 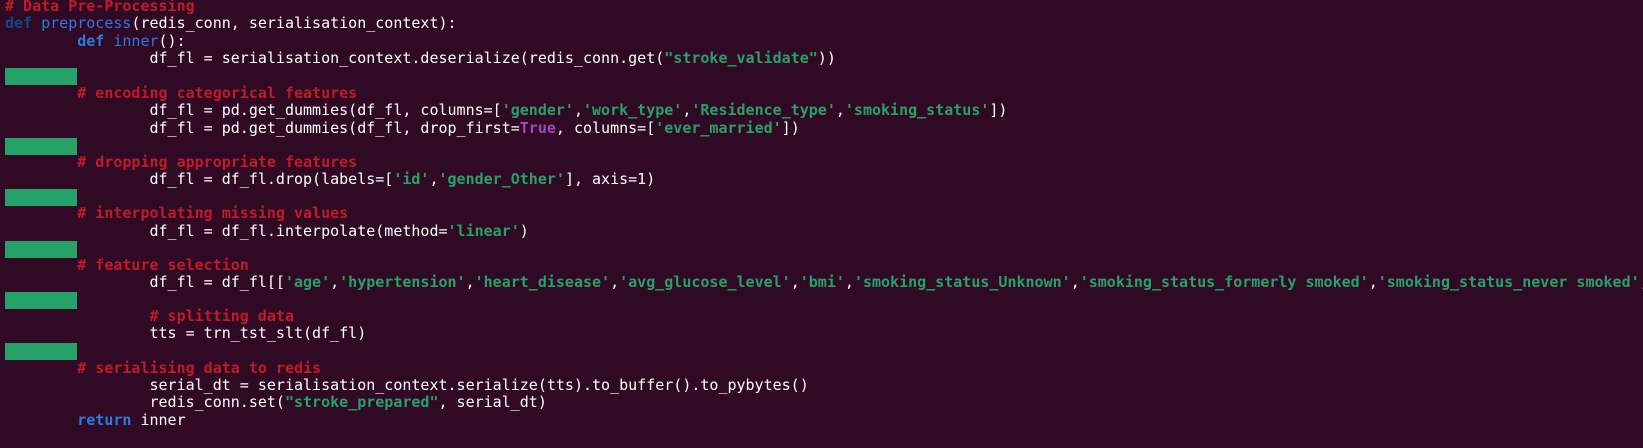 What do you see at coordinates (542, 282) in the screenshot?
I see `string-literal: 'heart_disease'` at bounding box center [542, 282].